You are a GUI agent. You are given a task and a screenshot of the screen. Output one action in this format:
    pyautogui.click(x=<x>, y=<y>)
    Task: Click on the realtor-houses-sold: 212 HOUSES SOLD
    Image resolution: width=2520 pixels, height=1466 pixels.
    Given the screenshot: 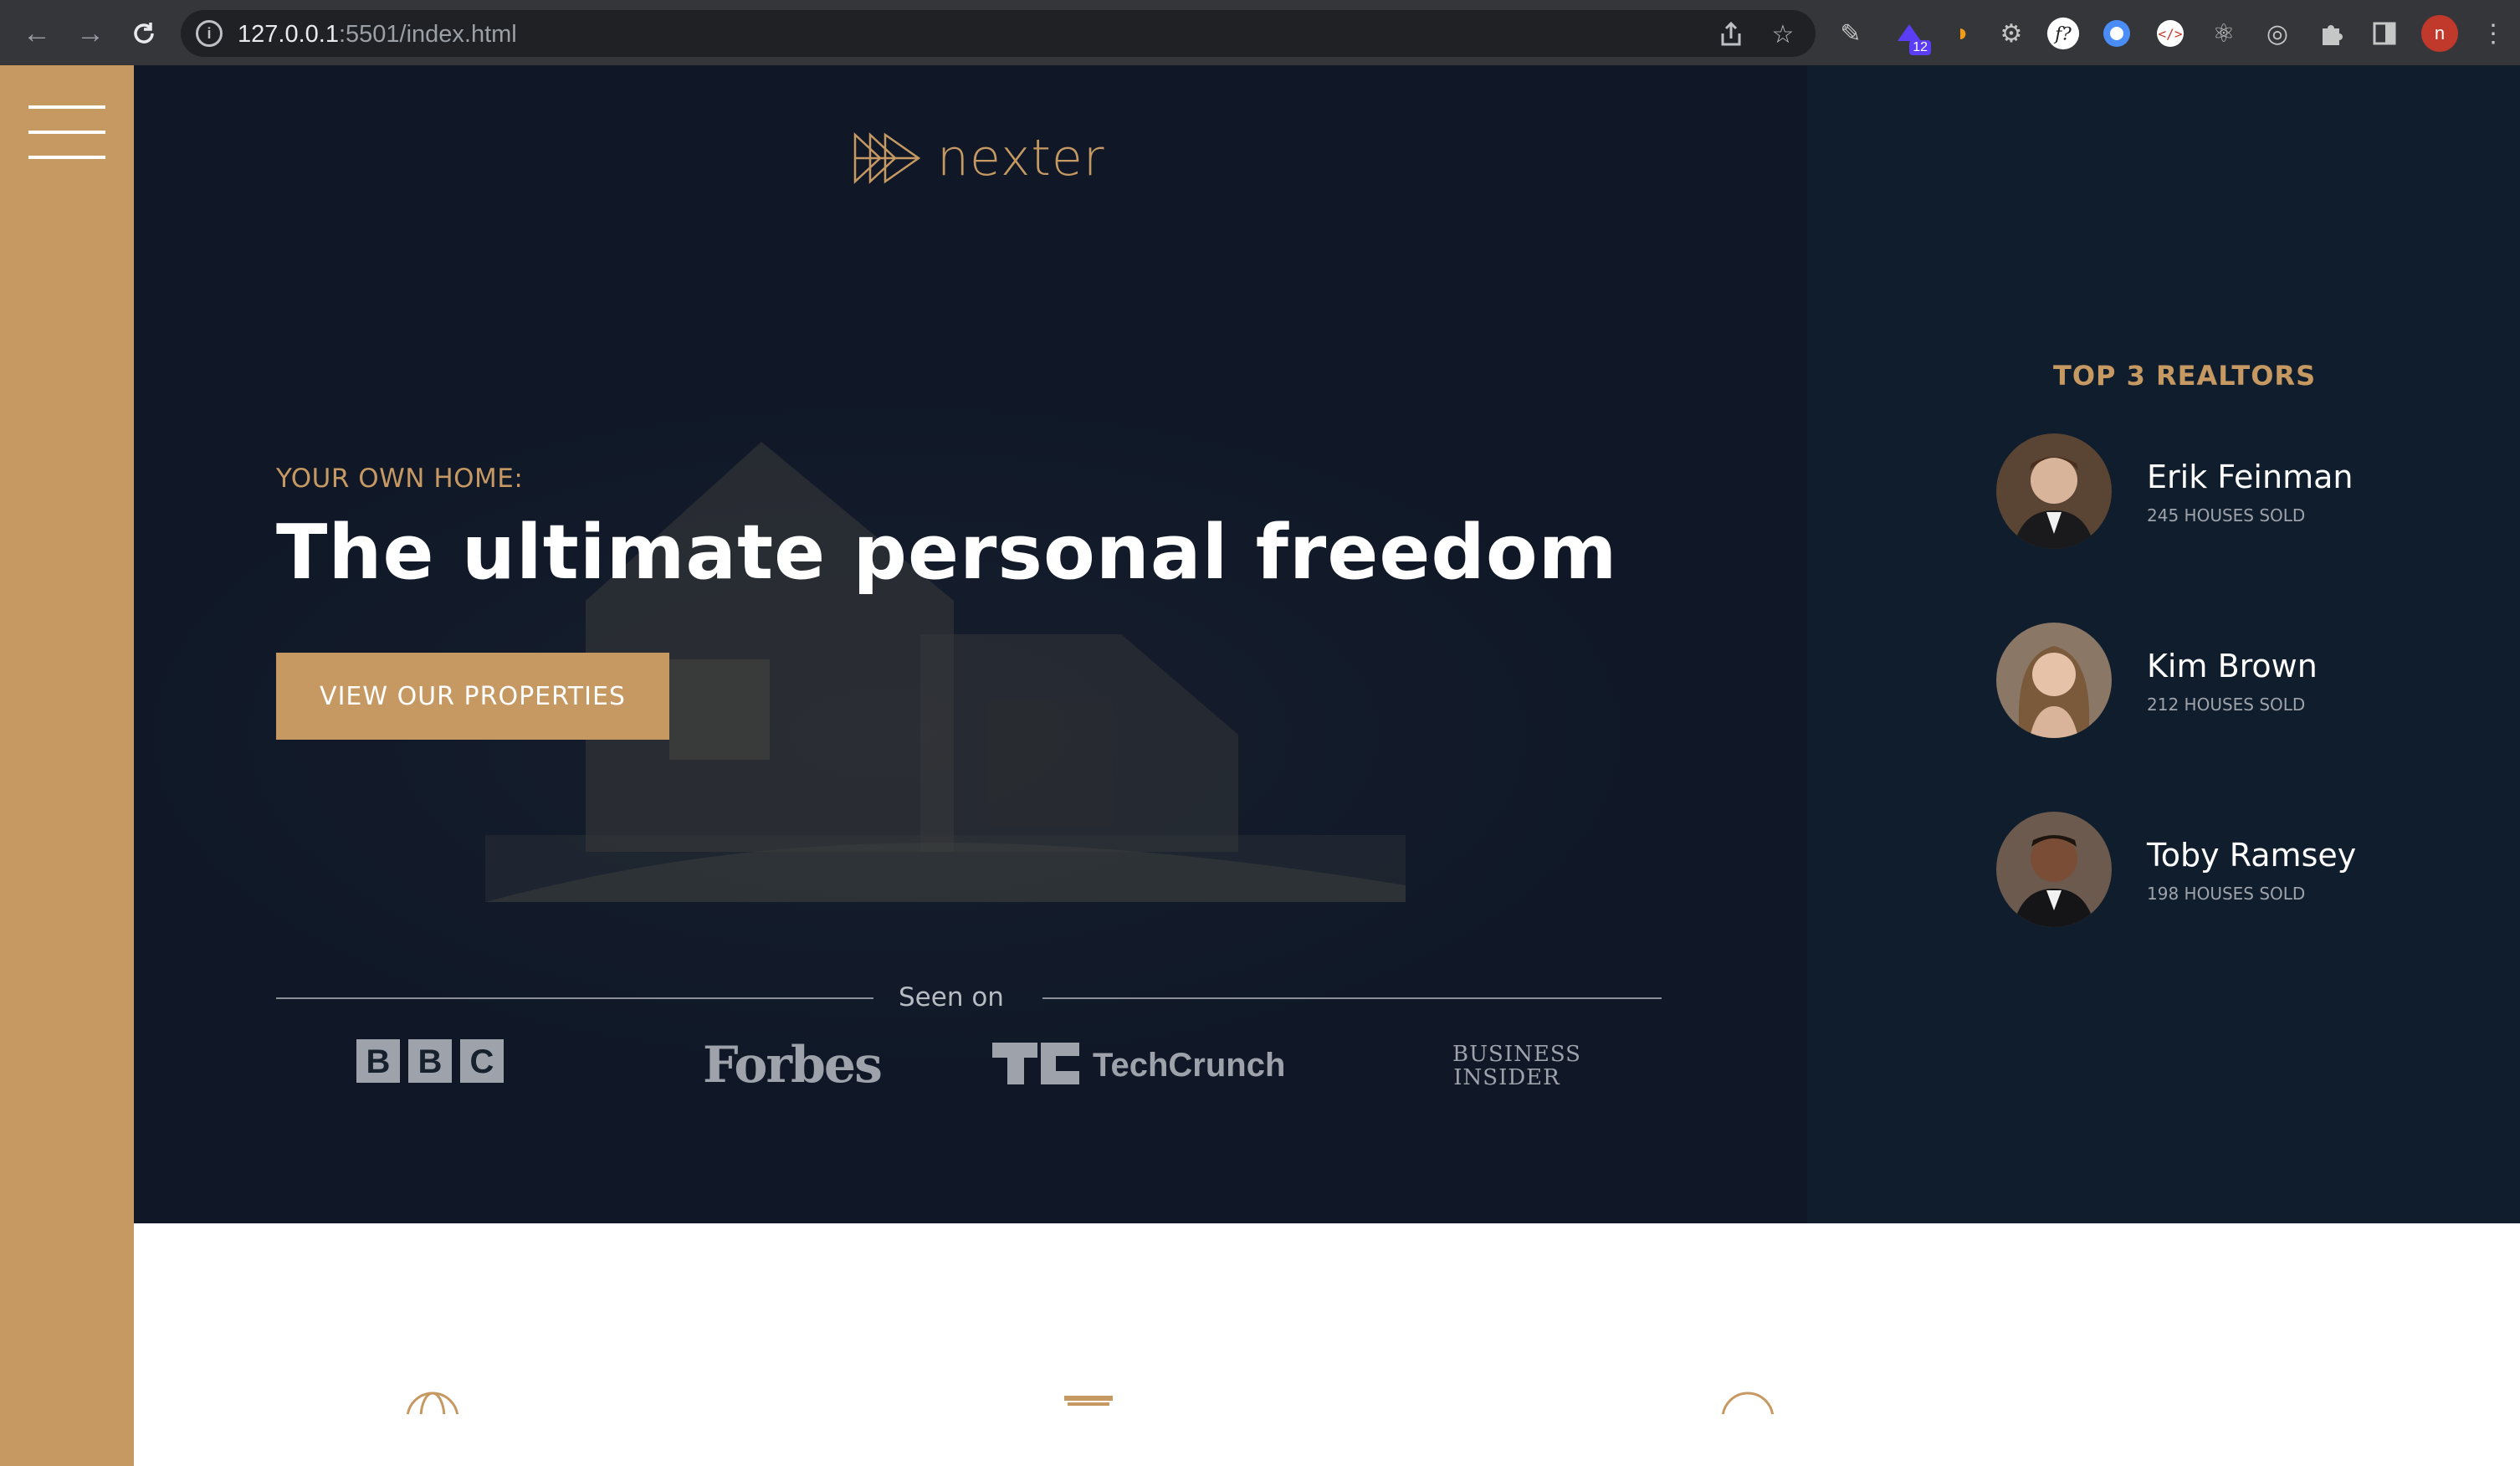 What is the action you would take?
    pyautogui.click(x=2226, y=705)
    